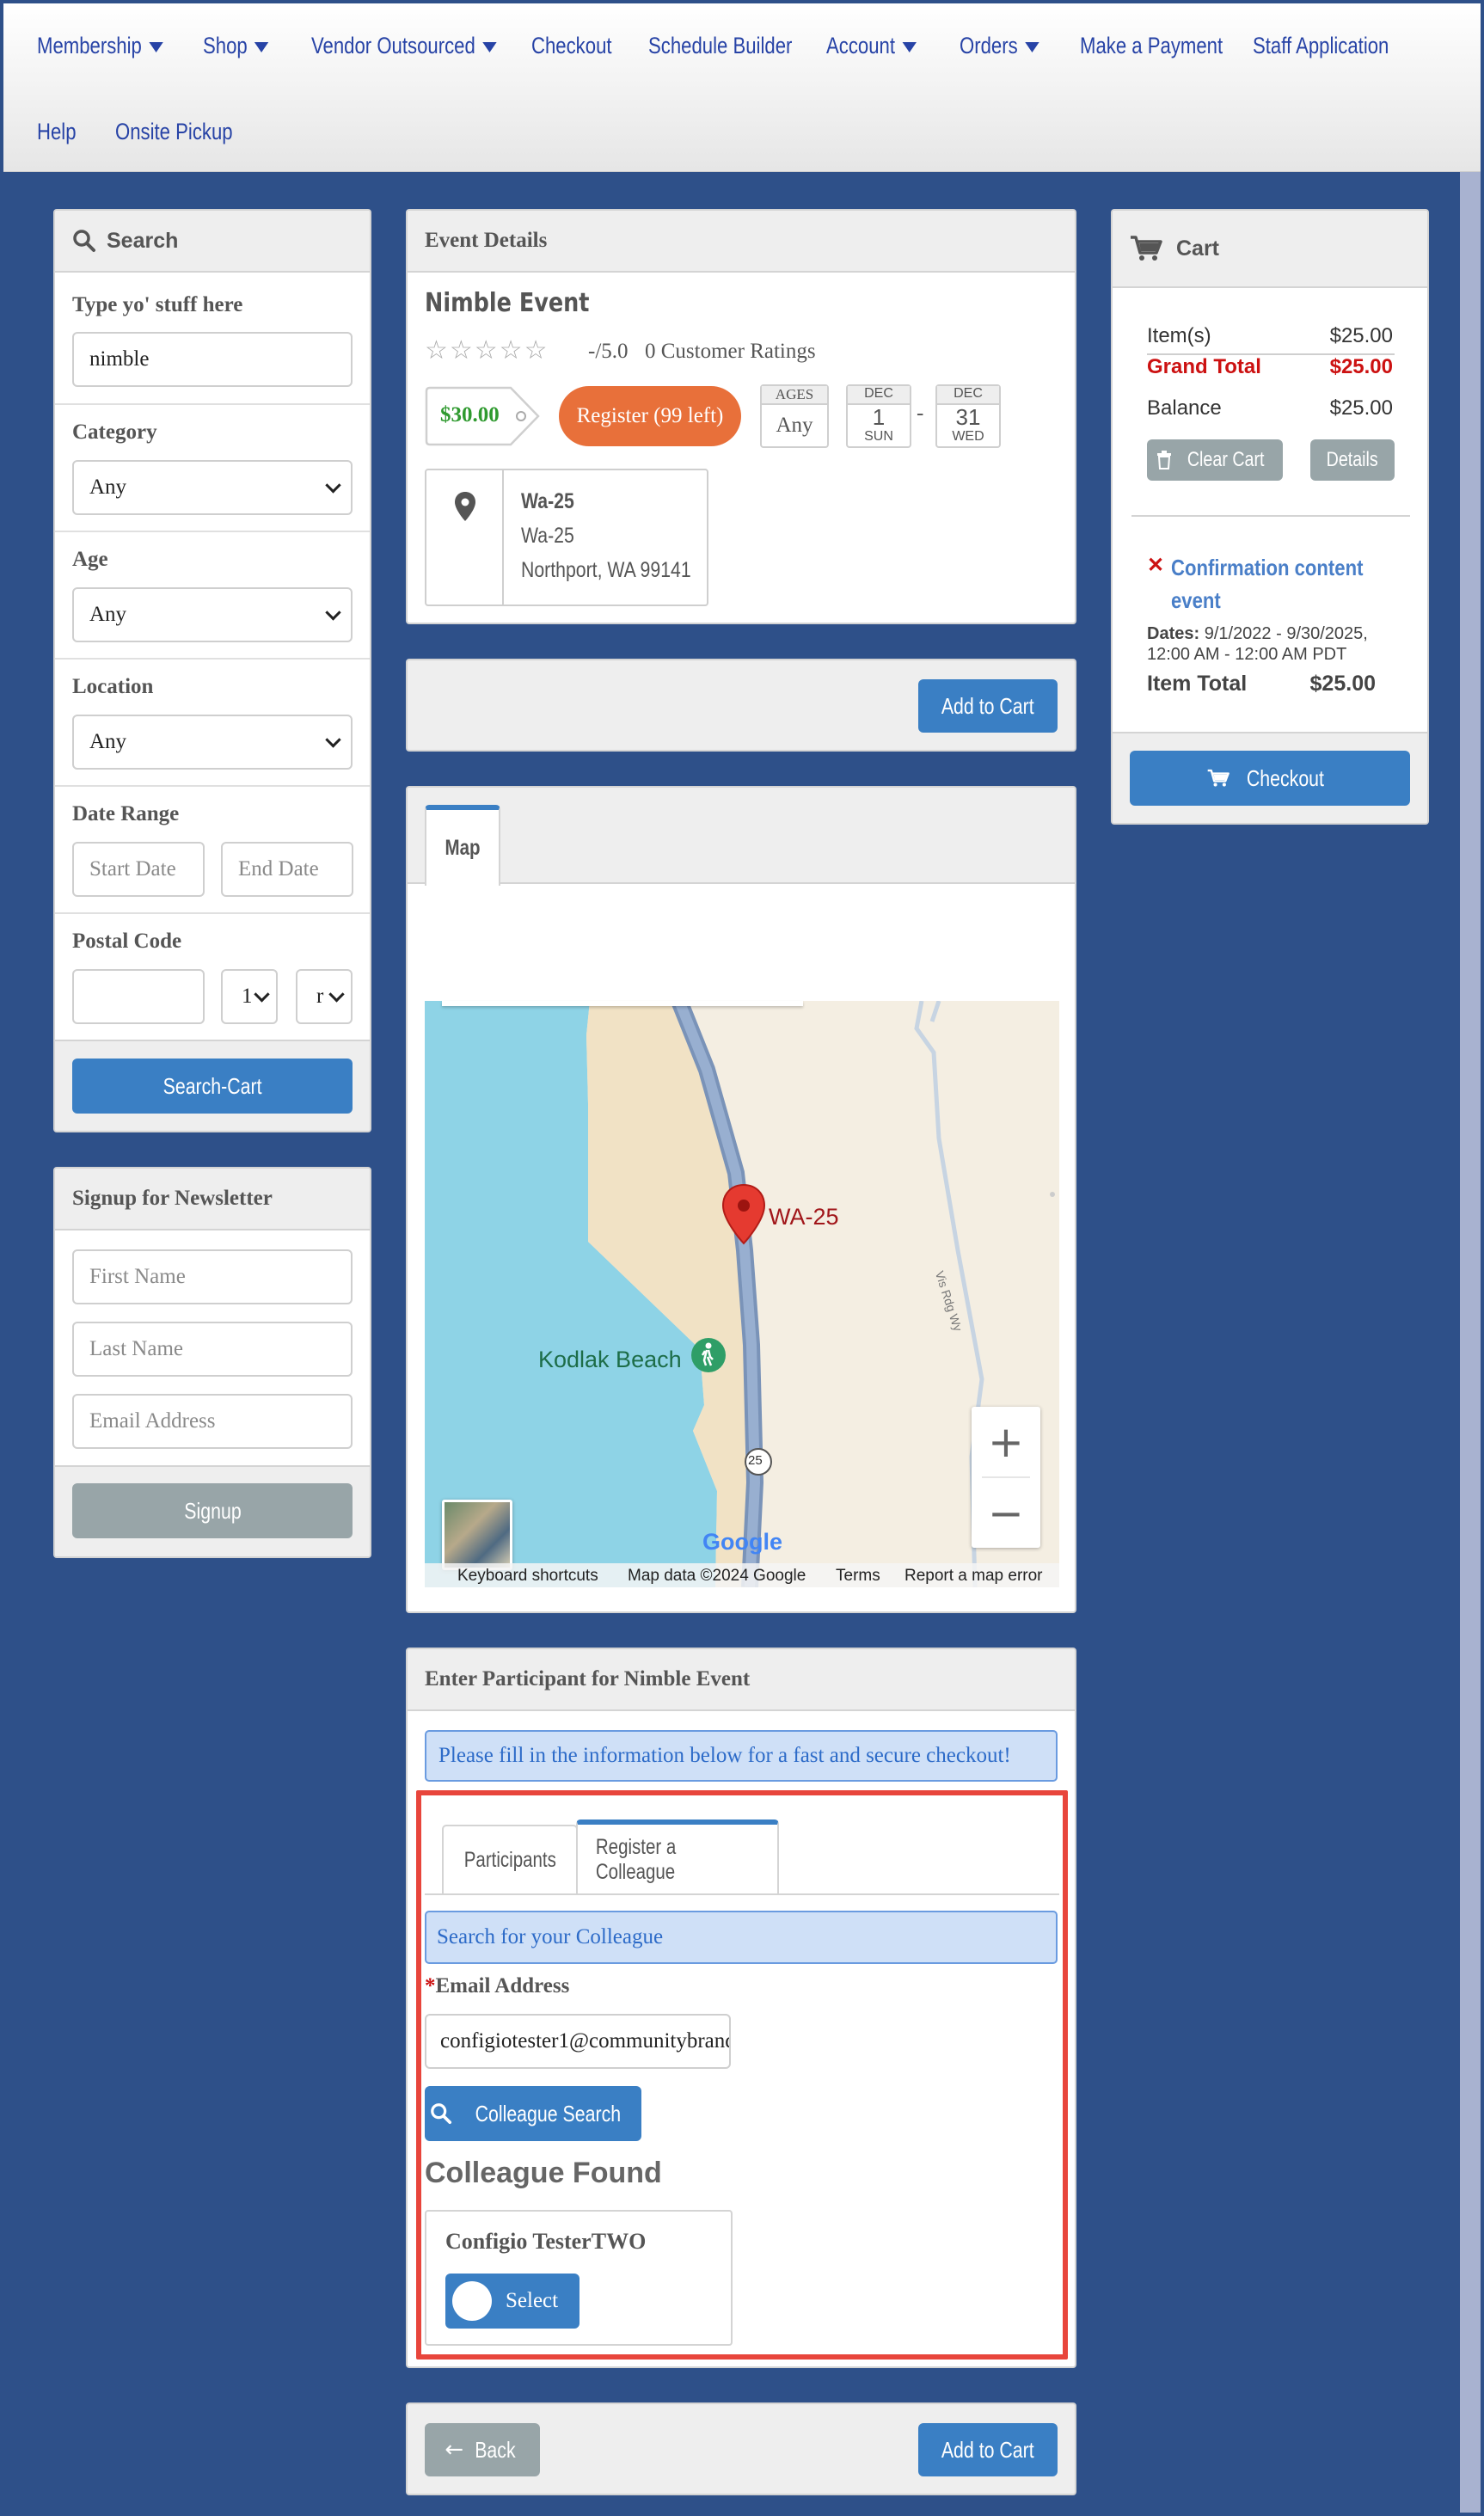 This screenshot has width=1484, height=2516. I want to click on search-cart-button-label: Search-Cart, so click(212, 1085).